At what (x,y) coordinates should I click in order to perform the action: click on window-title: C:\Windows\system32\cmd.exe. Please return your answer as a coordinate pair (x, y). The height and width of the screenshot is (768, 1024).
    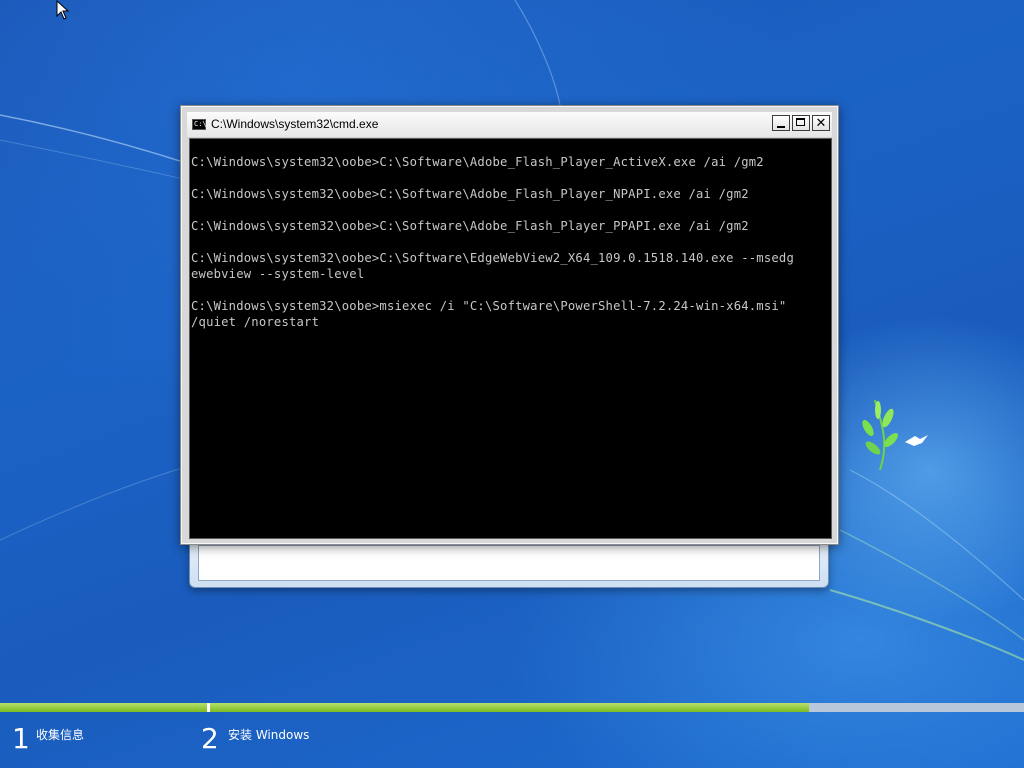
    Looking at the image, I should click on (295, 124).